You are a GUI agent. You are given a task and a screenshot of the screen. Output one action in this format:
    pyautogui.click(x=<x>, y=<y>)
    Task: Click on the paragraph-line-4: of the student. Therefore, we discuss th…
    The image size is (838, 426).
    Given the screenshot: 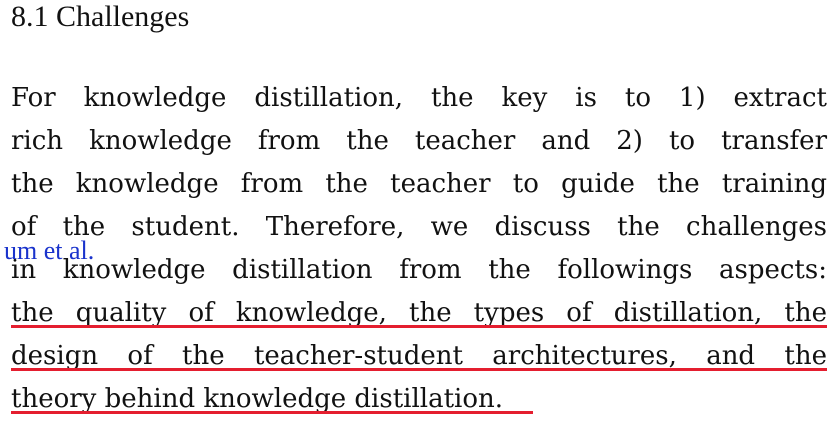 What is the action you would take?
    pyautogui.click(x=419, y=227)
    